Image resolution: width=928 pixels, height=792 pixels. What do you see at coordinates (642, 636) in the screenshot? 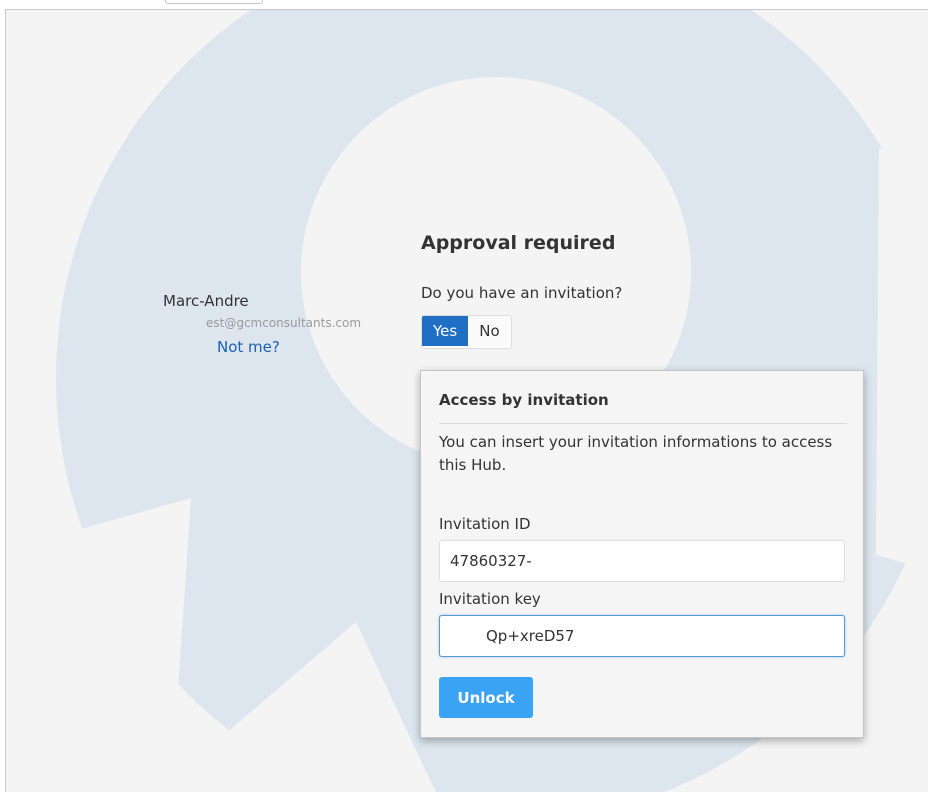
I see `invitation-key-input` at bounding box center [642, 636].